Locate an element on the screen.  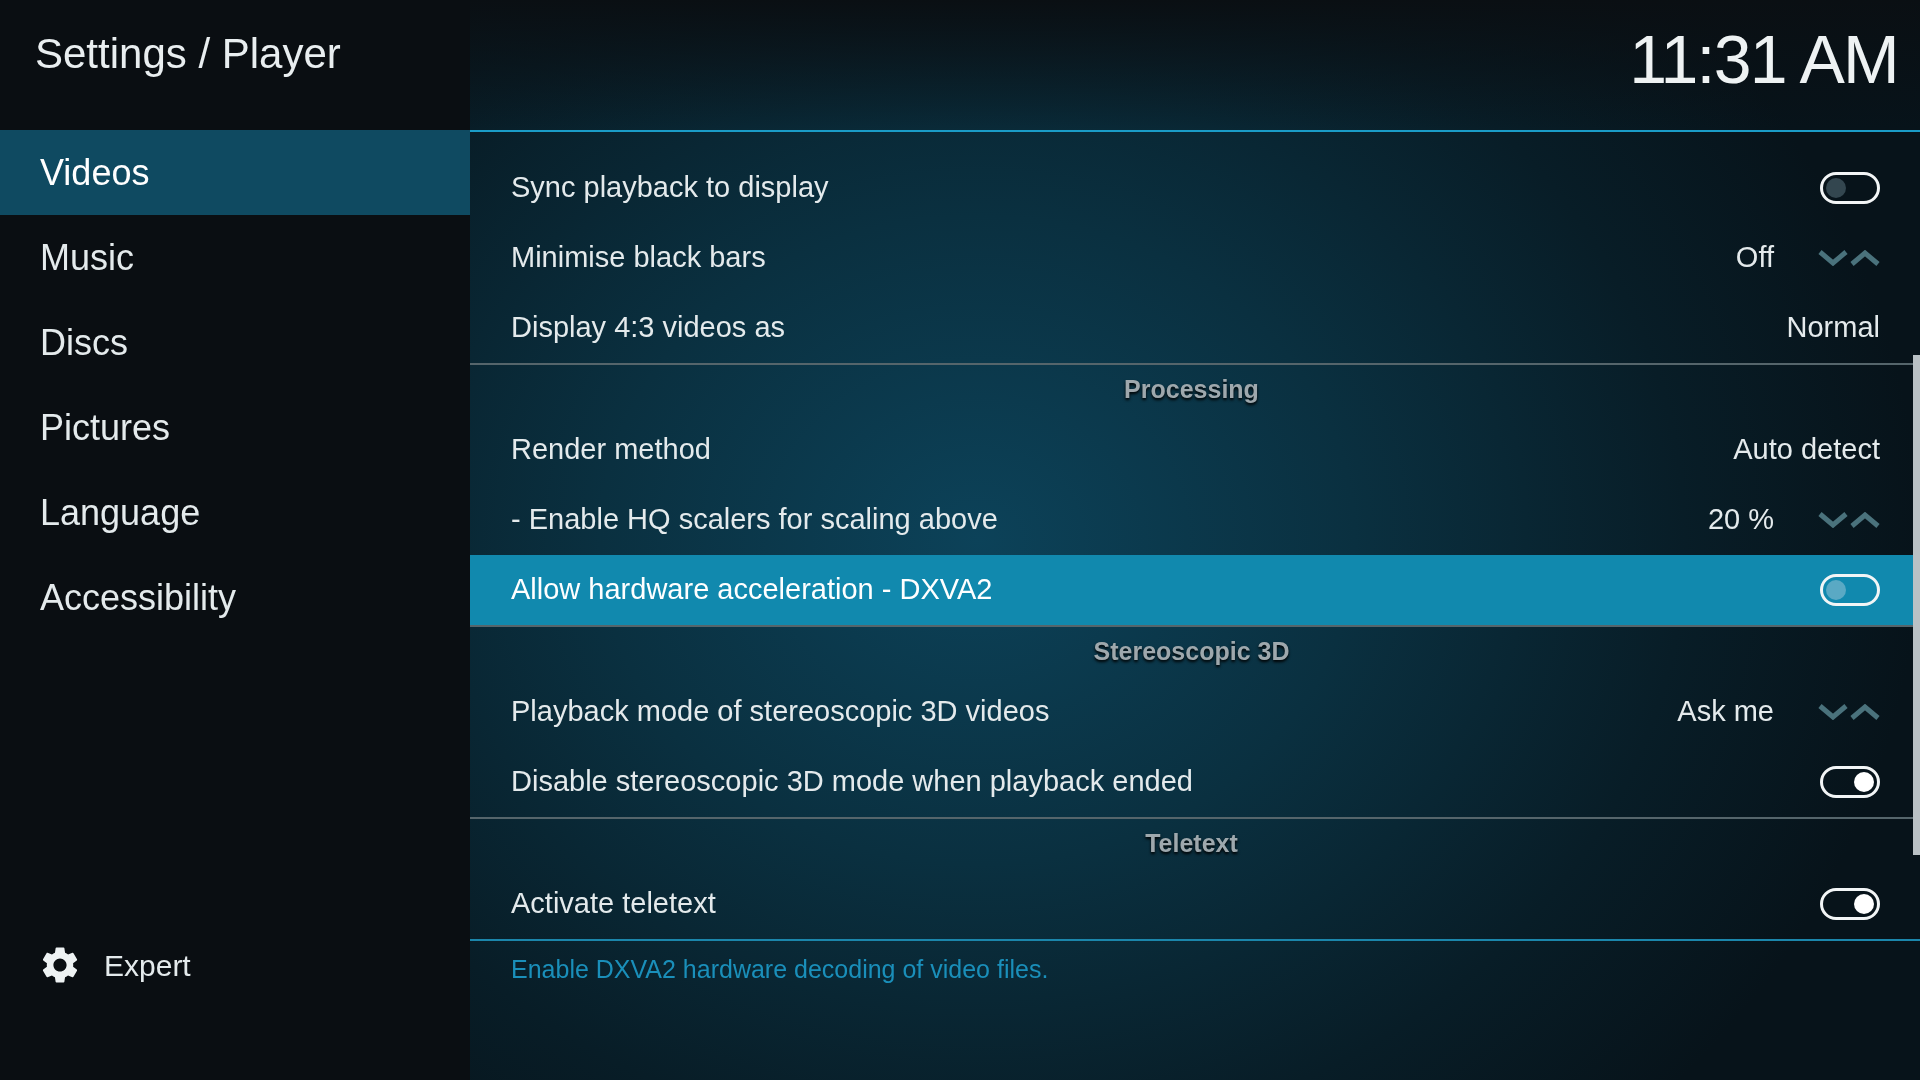
setting-row: Disable stereoscopic 3D mode when playback ended is located at coordinates (1191, 782).